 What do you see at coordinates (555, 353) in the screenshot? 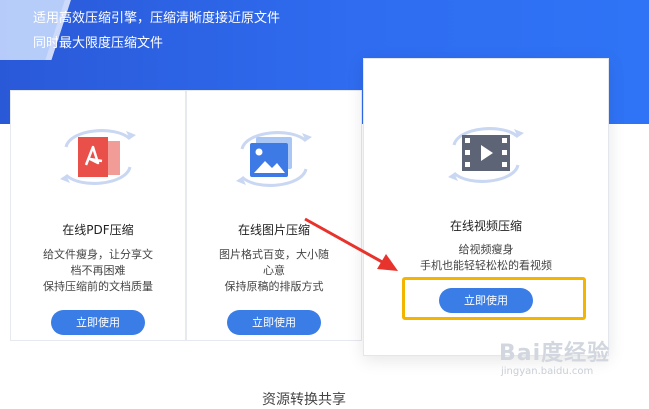
I see `watermark-logo-text: Bai度经验` at bounding box center [555, 353].